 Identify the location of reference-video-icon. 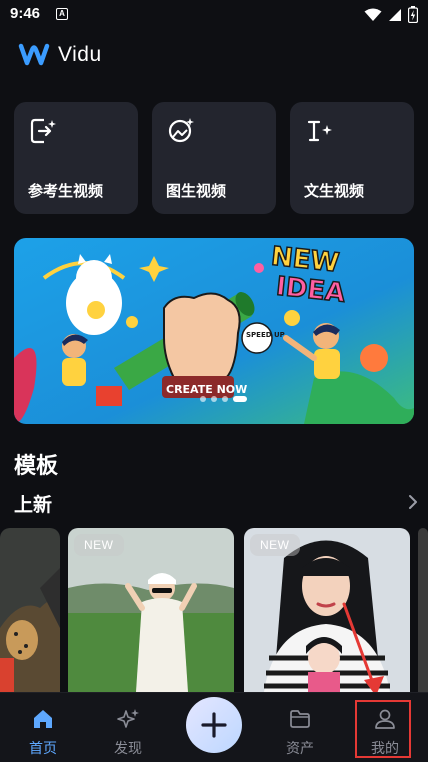
(43, 131).